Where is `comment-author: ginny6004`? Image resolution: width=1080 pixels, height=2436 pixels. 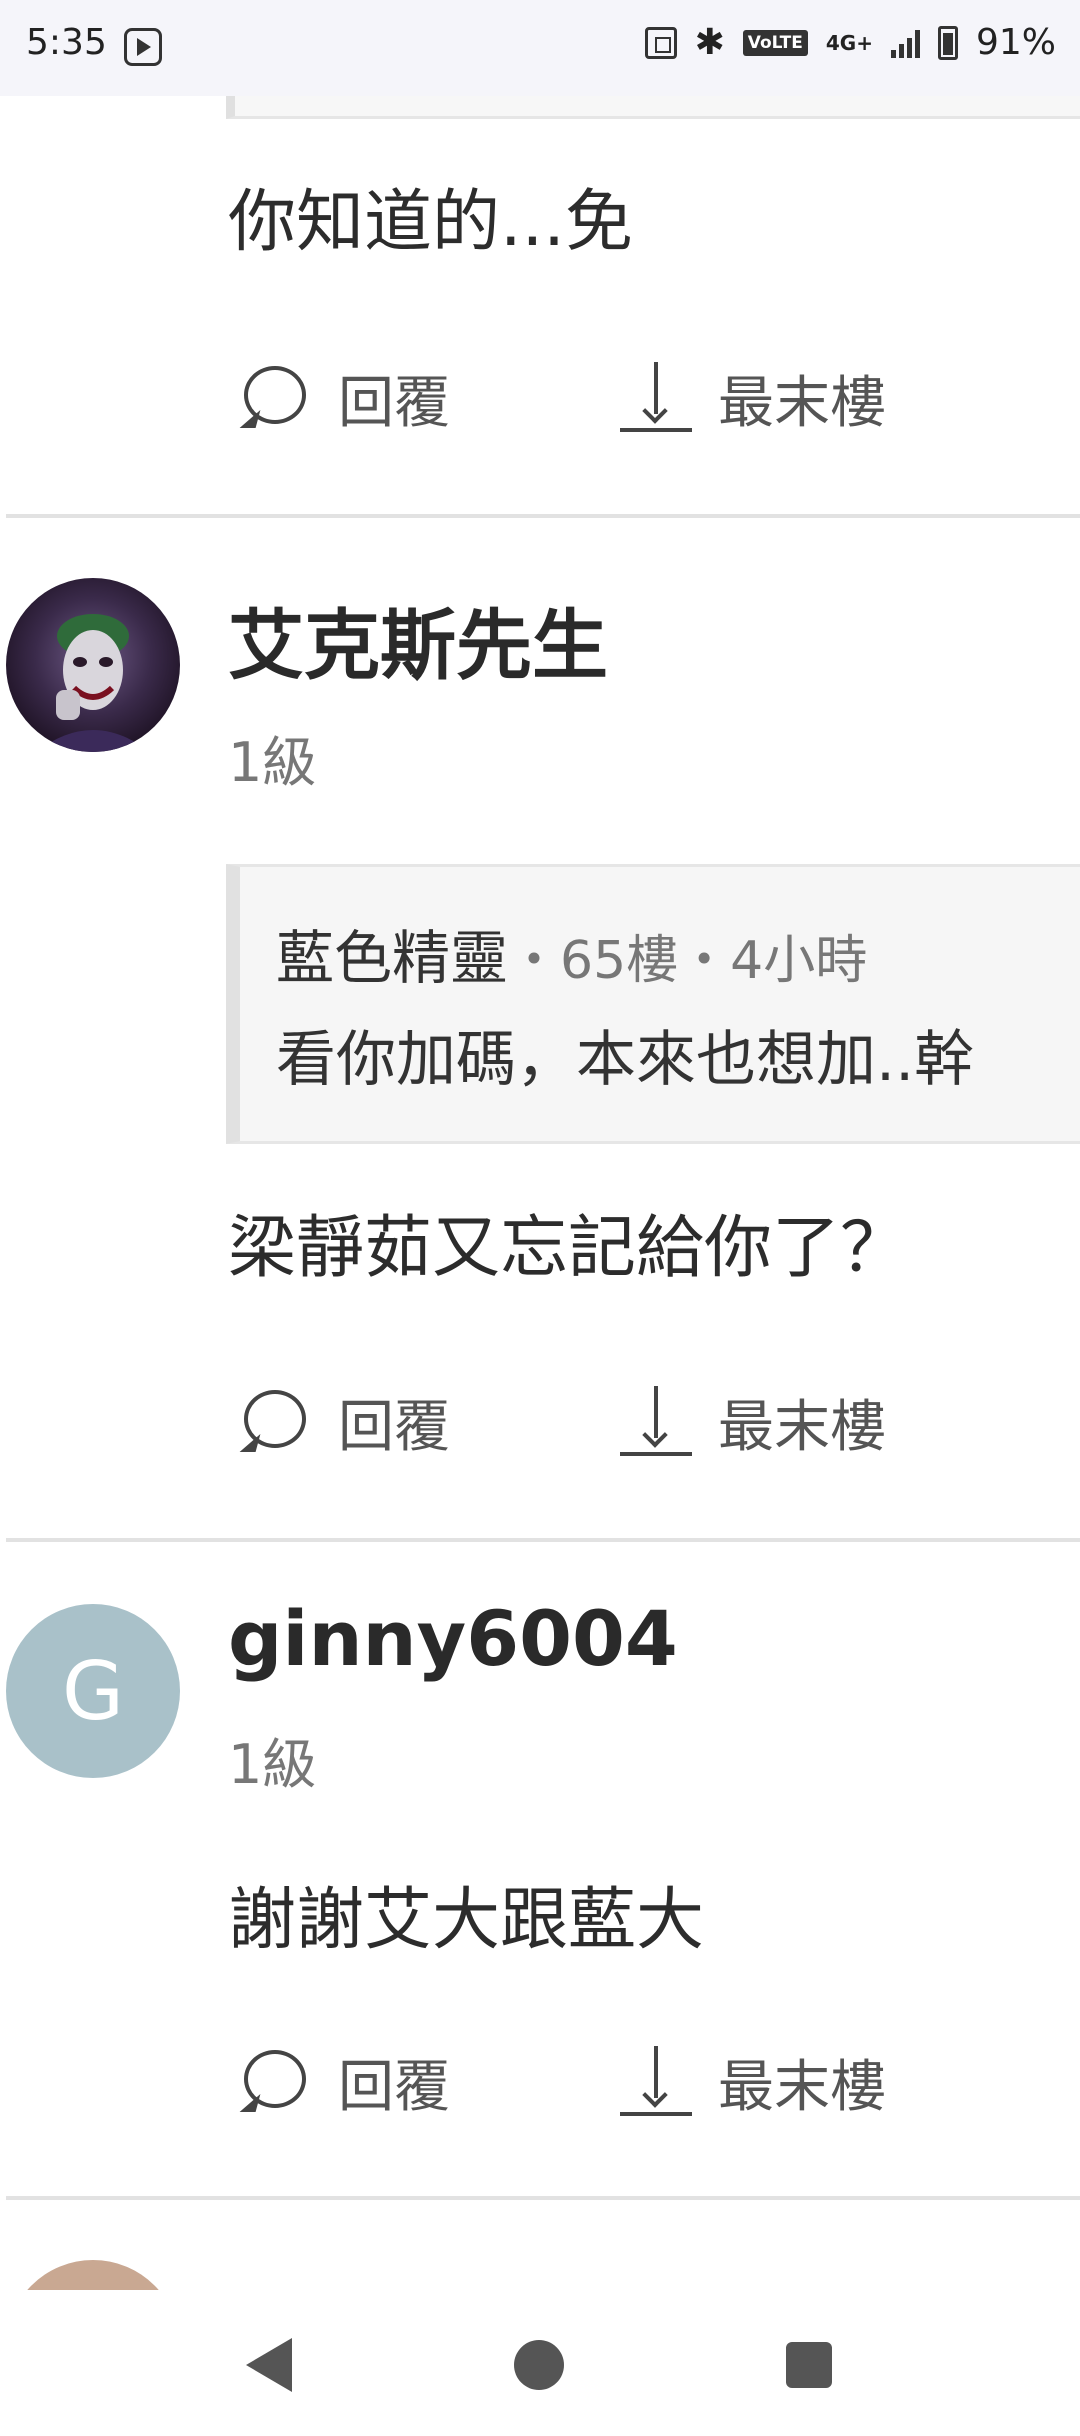
comment-author: ginny6004 is located at coordinates (453, 1638).